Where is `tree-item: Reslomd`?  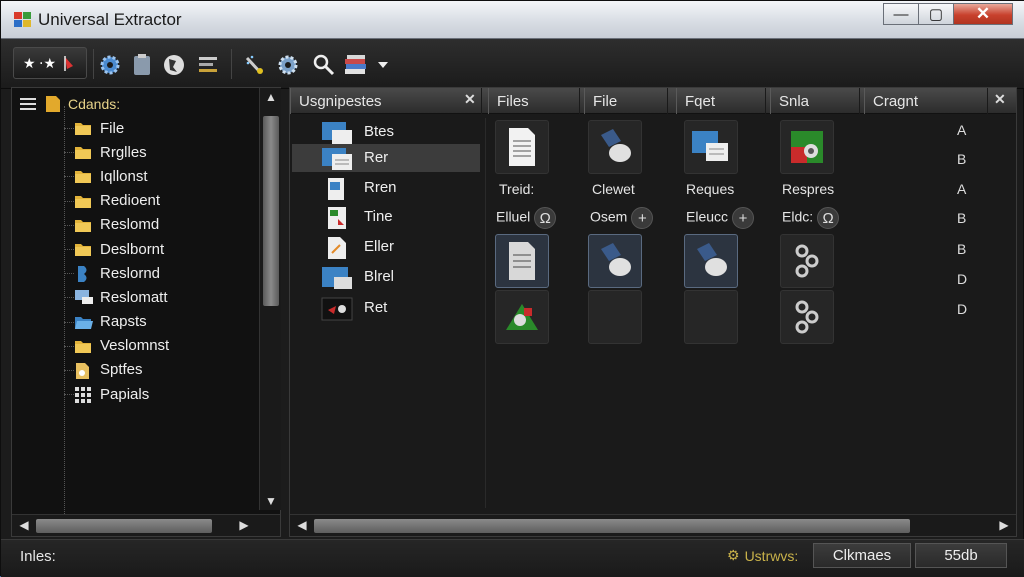 tree-item: Reslomd is located at coordinates (132, 225).